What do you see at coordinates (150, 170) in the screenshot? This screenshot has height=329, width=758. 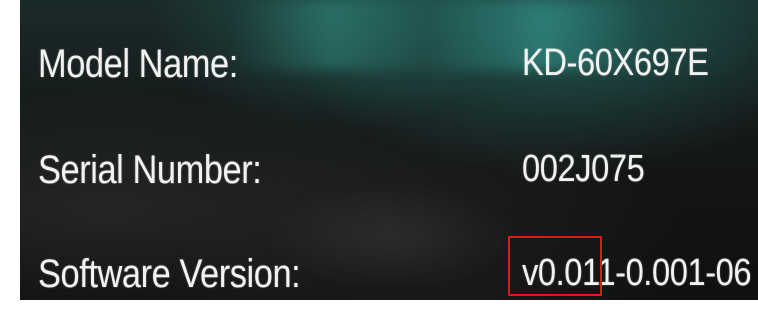 I see `serial-number-label: Serial Number:` at bounding box center [150, 170].